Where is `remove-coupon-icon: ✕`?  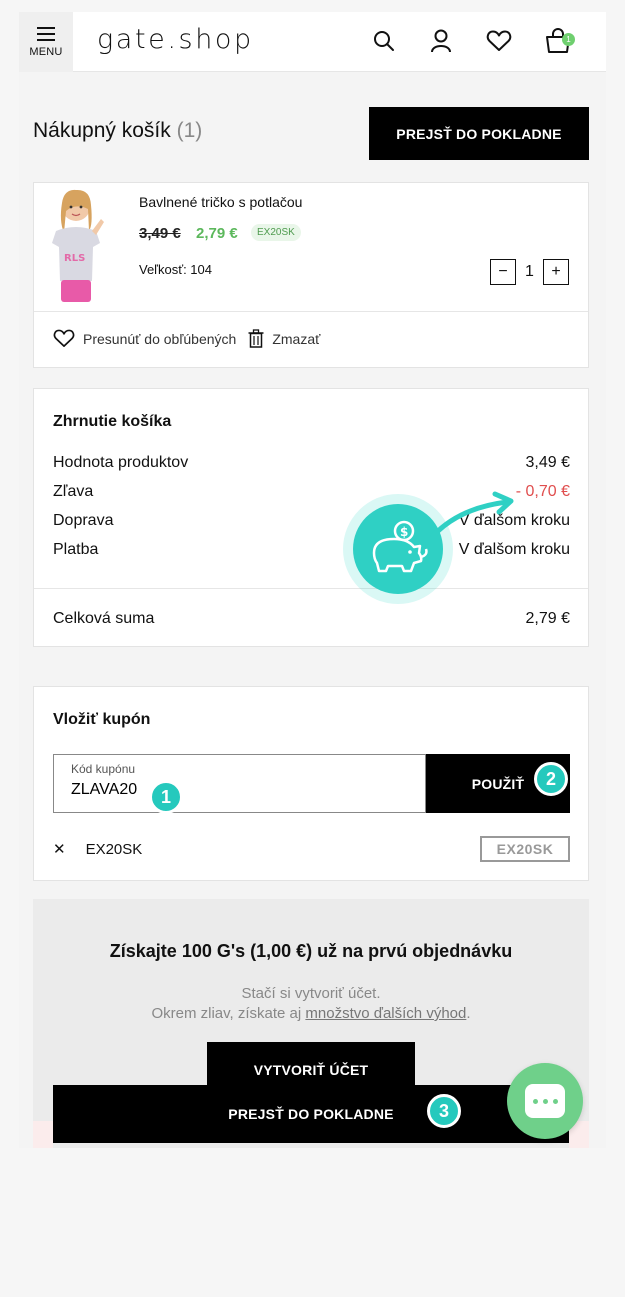
remove-coupon-icon: ✕ is located at coordinates (59, 849).